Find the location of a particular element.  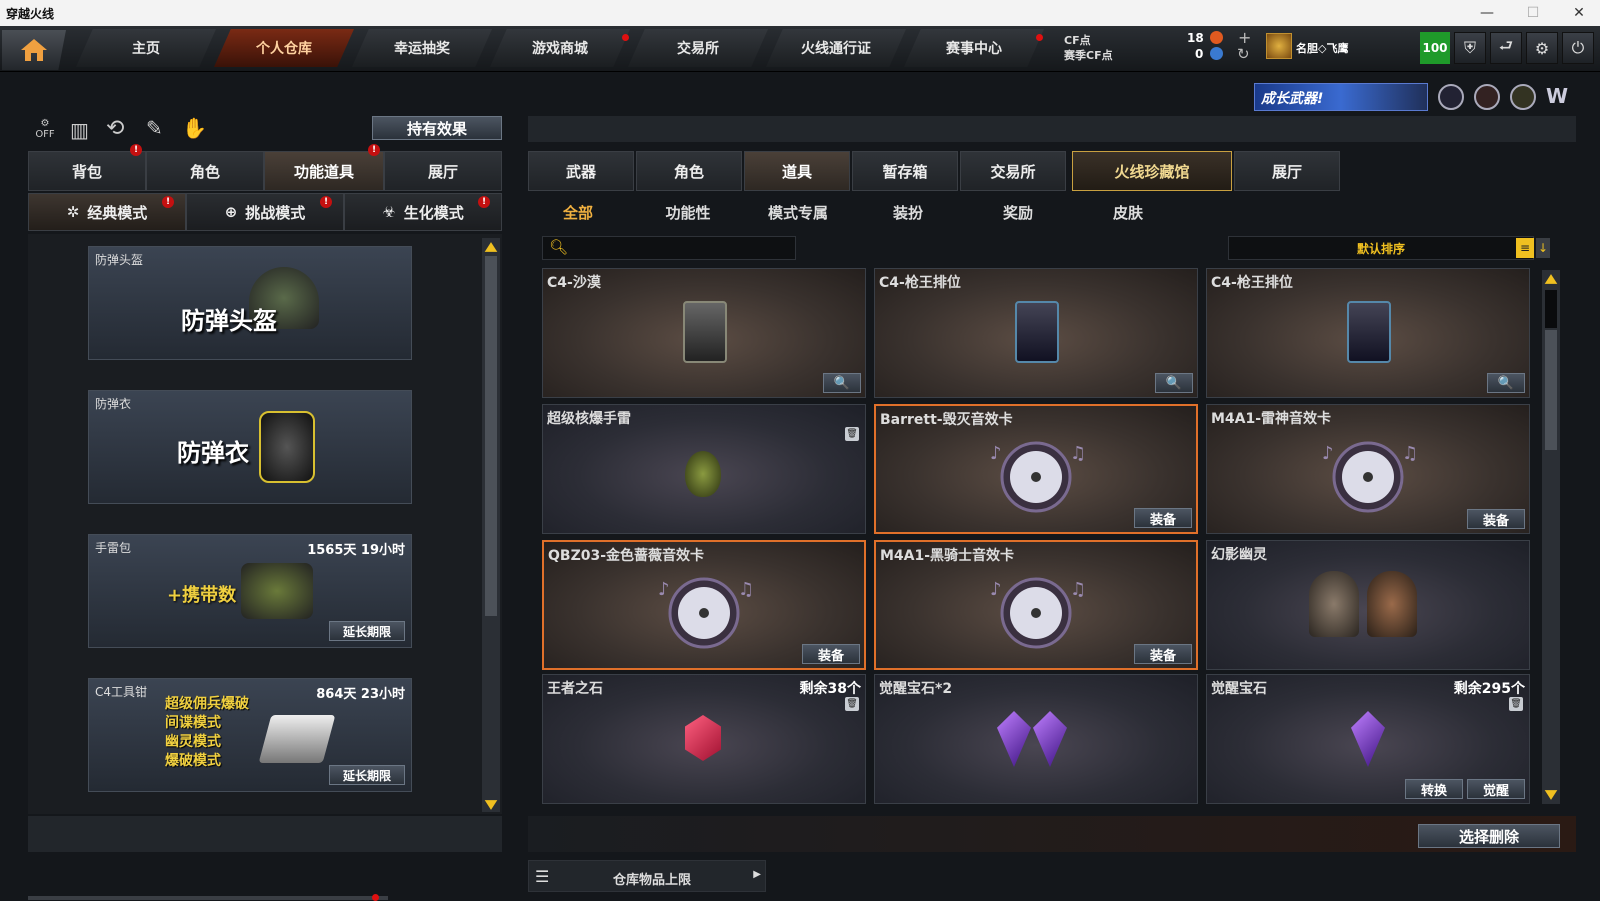

tab-collection: 火线珍藏馆 is located at coordinates (1152, 171).